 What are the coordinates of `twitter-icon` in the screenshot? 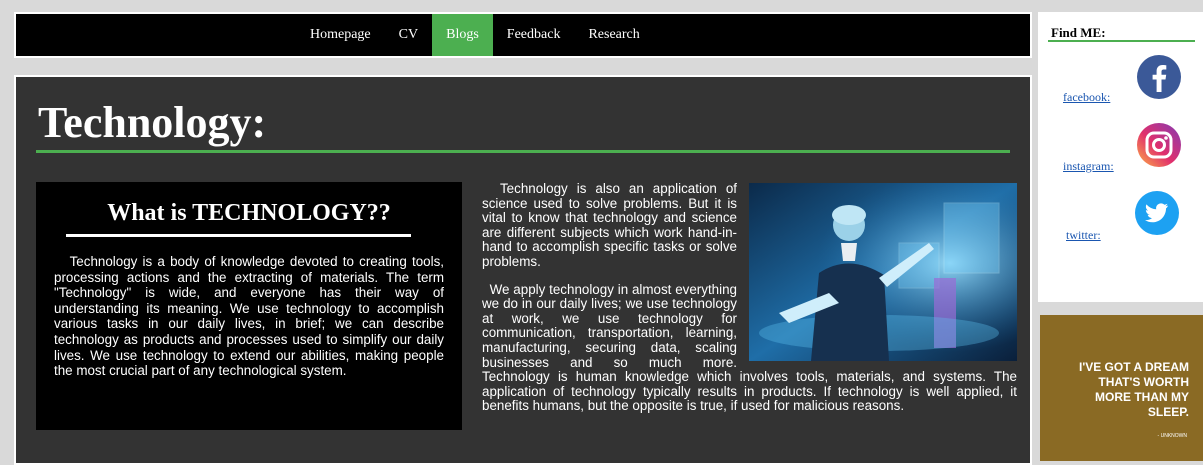 It's located at (1157, 213).